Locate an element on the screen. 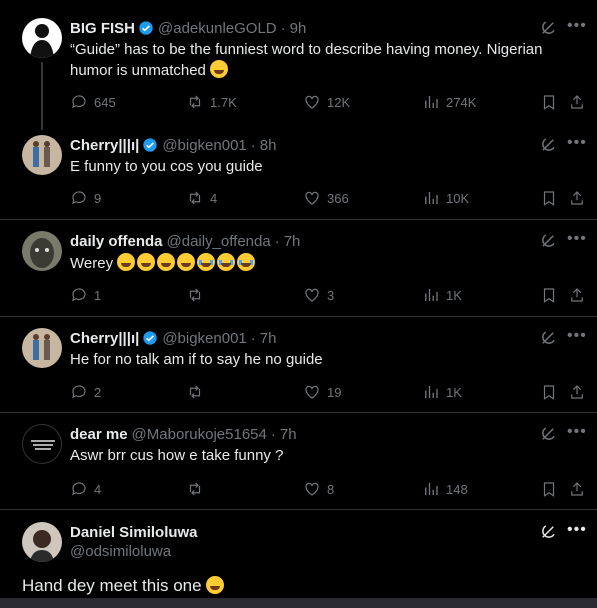  timestamp: 8h is located at coordinates (268, 145).